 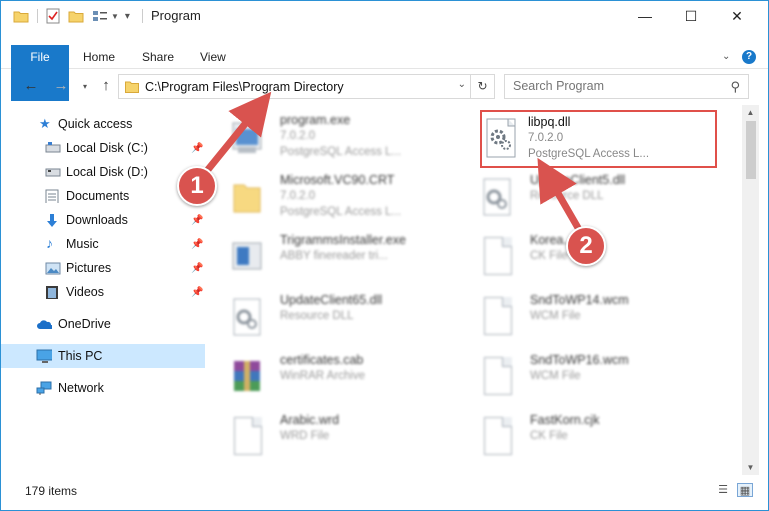 I want to click on nav-item-quick-access: ★ Quick access, so click(x=103, y=124).